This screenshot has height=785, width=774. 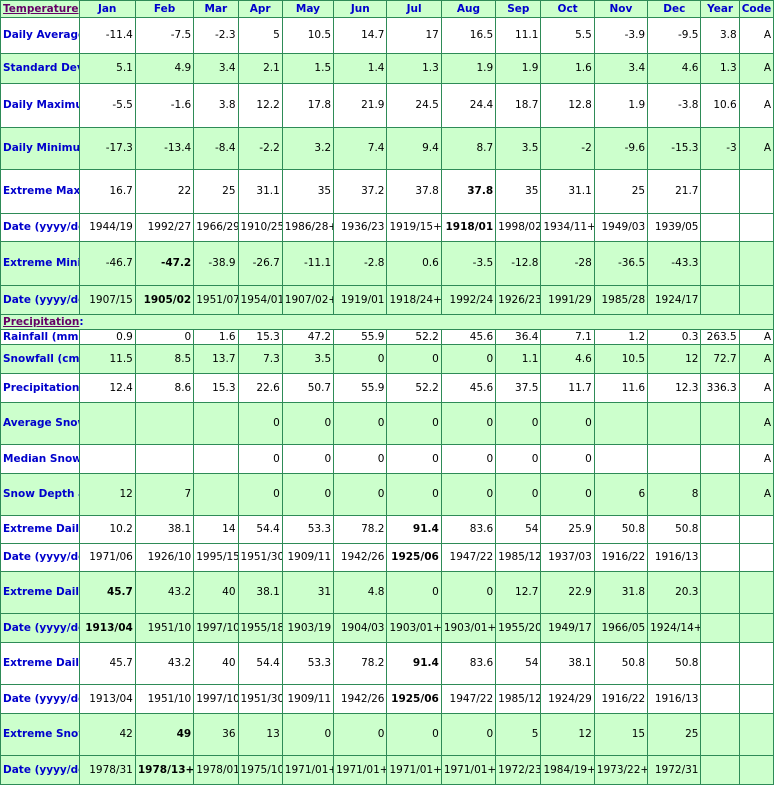 I want to click on data-cell: 1916/13, so click(x=674, y=699).